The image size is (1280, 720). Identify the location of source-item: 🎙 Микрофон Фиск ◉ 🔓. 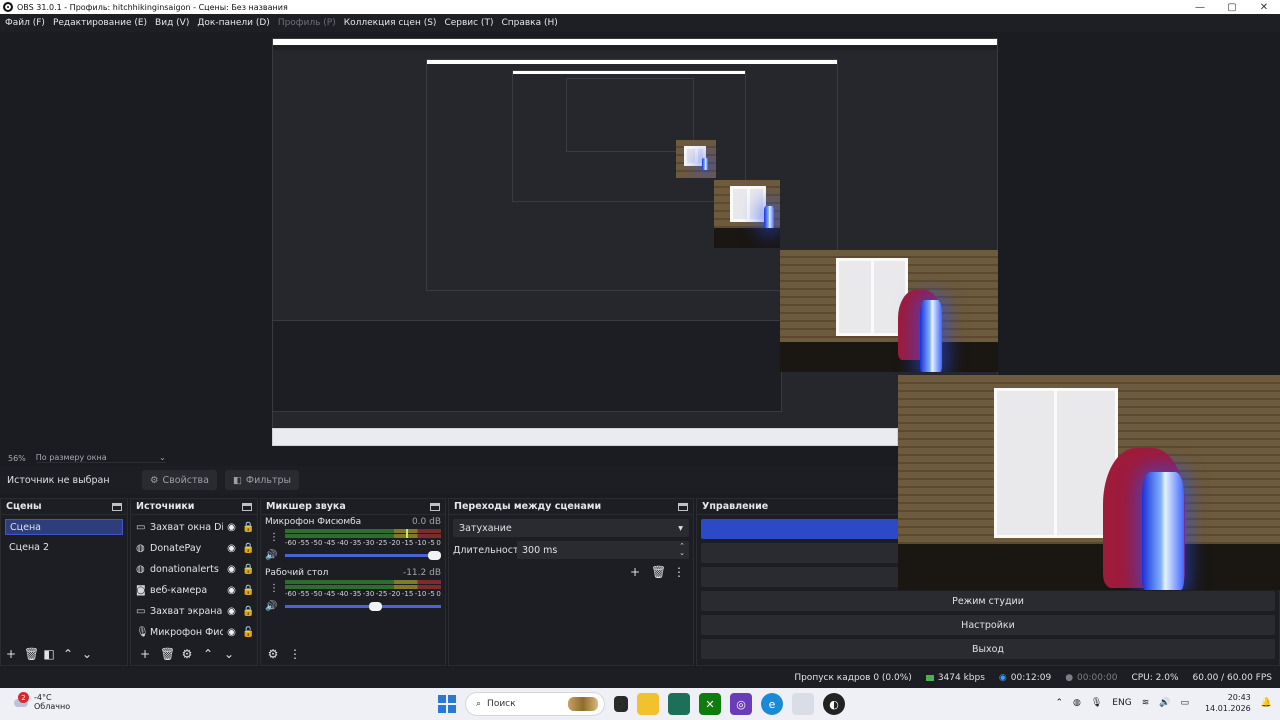
(194, 632).